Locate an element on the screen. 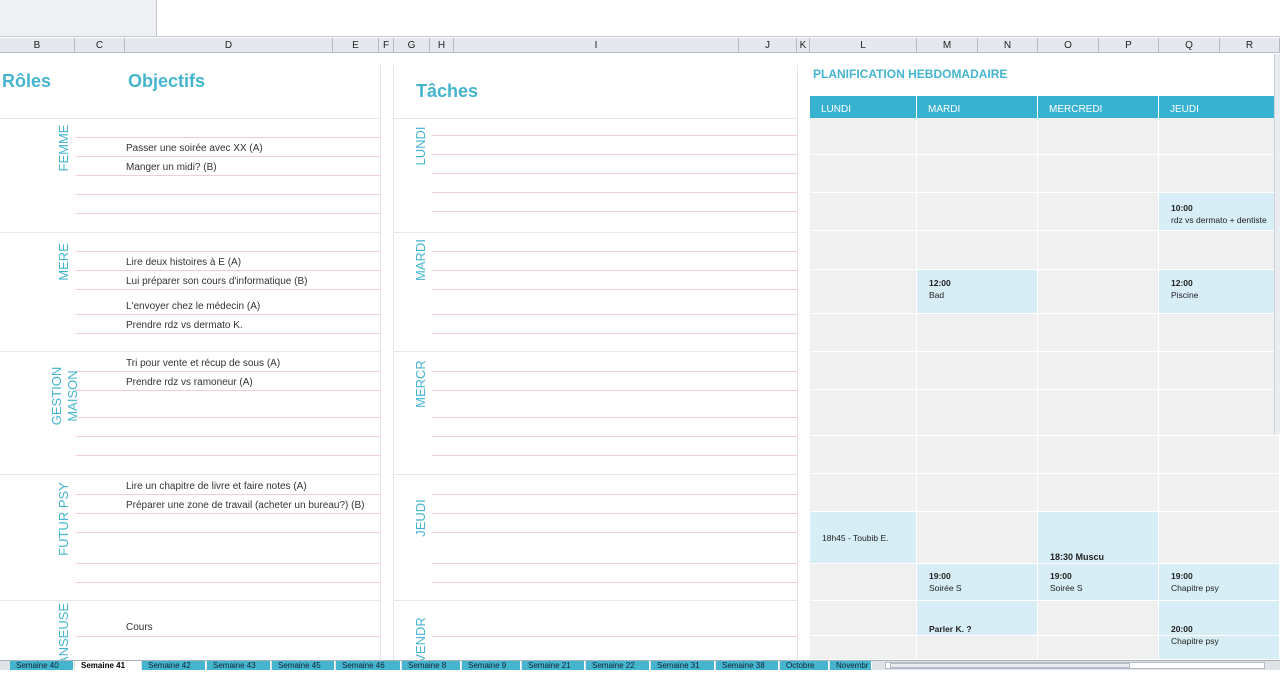 This screenshot has height=680, width=1280. sheet-tab: Semaine 8 is located at coordinates (431, 665).